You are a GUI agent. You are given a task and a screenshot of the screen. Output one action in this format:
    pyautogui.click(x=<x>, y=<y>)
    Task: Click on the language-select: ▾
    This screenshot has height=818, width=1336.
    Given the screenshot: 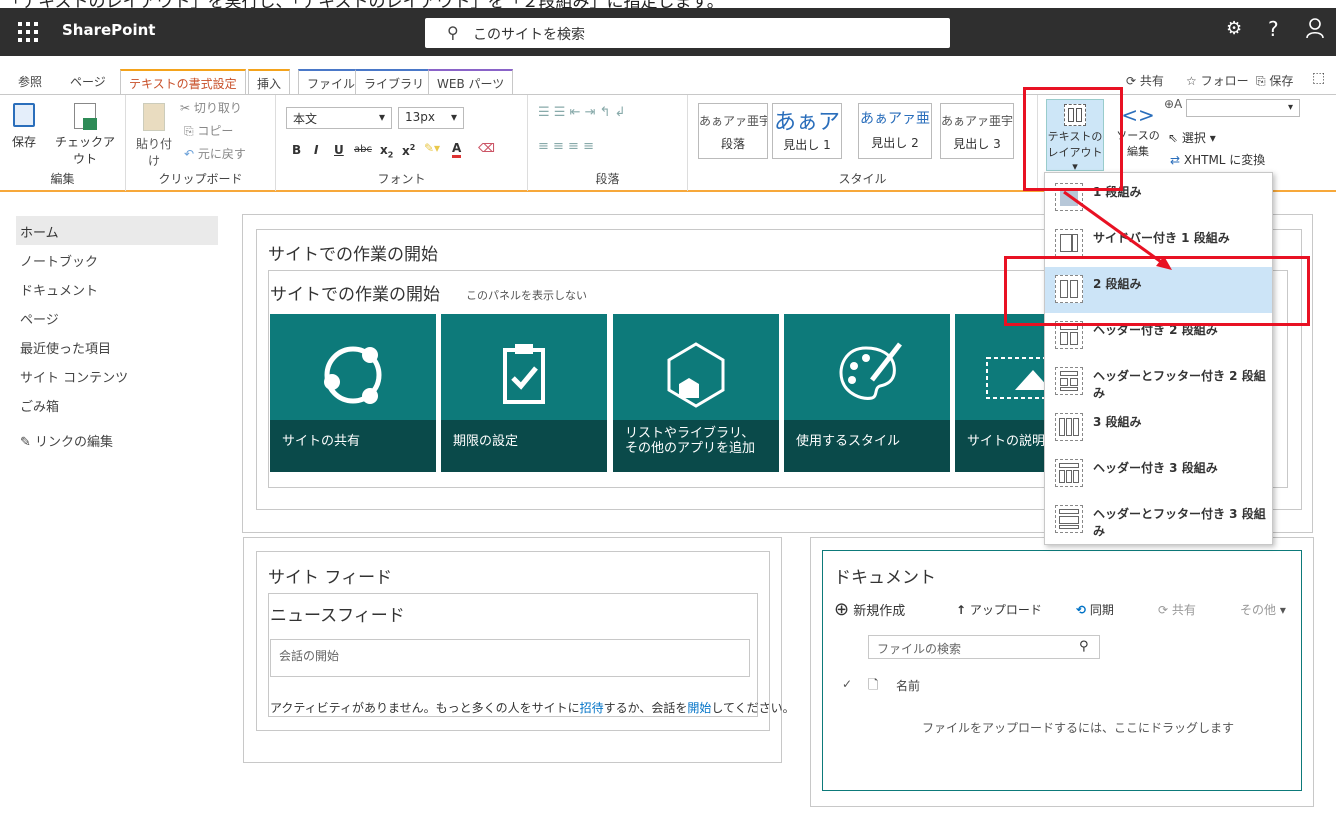 What is the action you would take?
    pyautogui.click(x=1243, y=108)
    